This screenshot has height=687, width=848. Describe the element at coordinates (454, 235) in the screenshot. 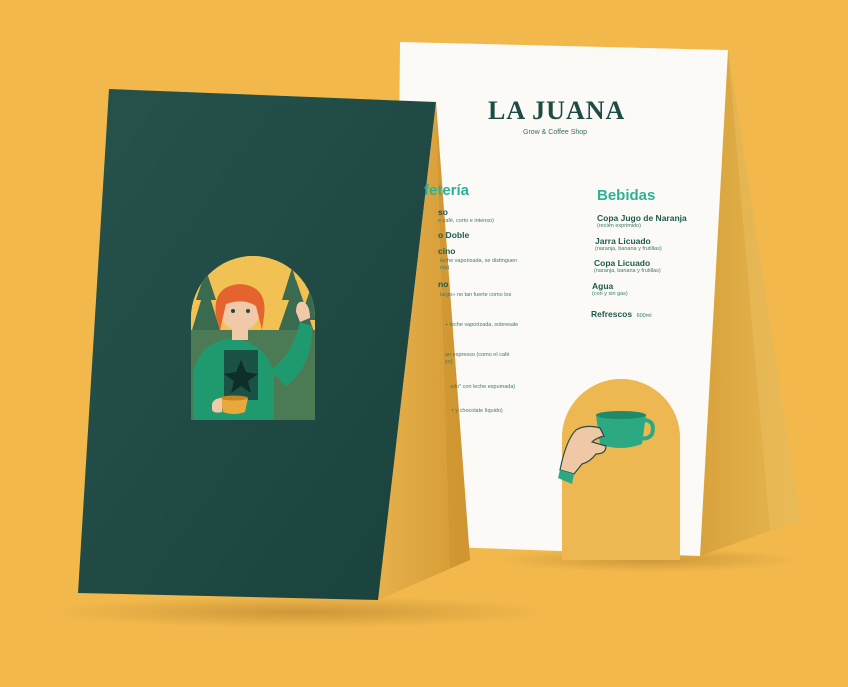

I see `cafeteria-line: o Doble` at that location.